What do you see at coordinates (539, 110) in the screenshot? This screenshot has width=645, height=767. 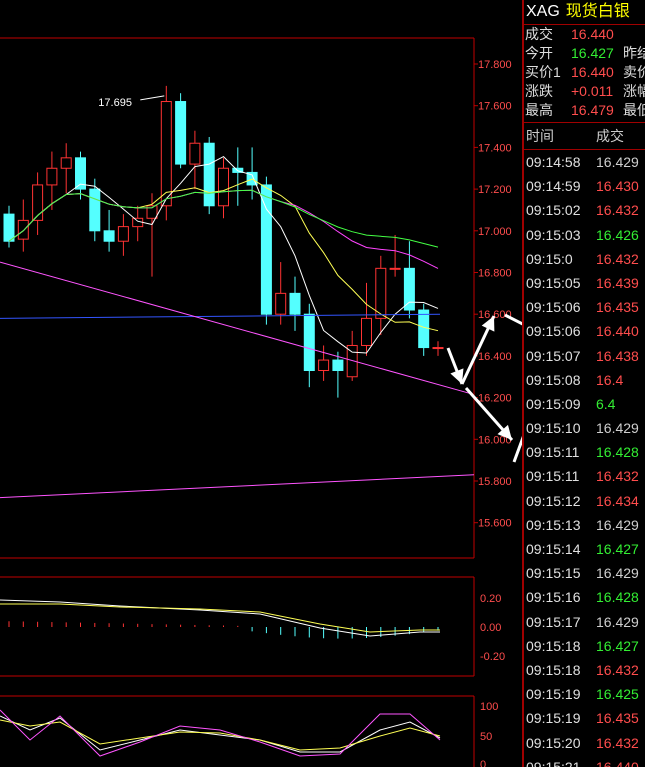 I see `quote-label: 最高` at bounding box center [539, 110].